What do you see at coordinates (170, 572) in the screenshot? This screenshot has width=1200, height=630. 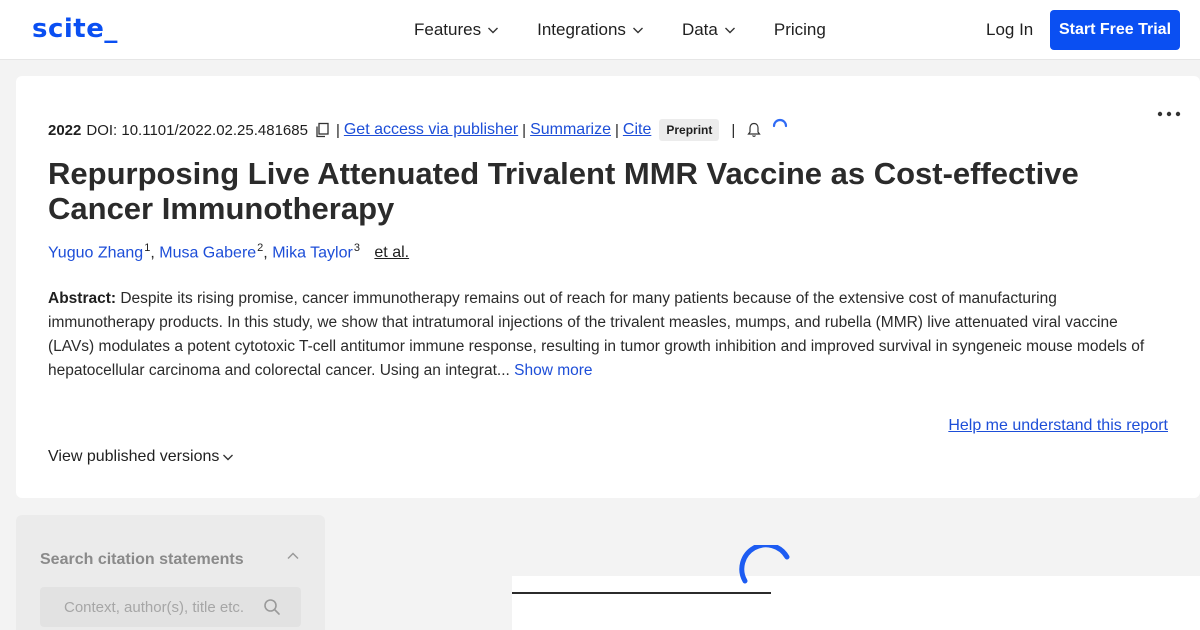 I see `citation-search-panel: Search citation statements` at bounding box center [170, 572].